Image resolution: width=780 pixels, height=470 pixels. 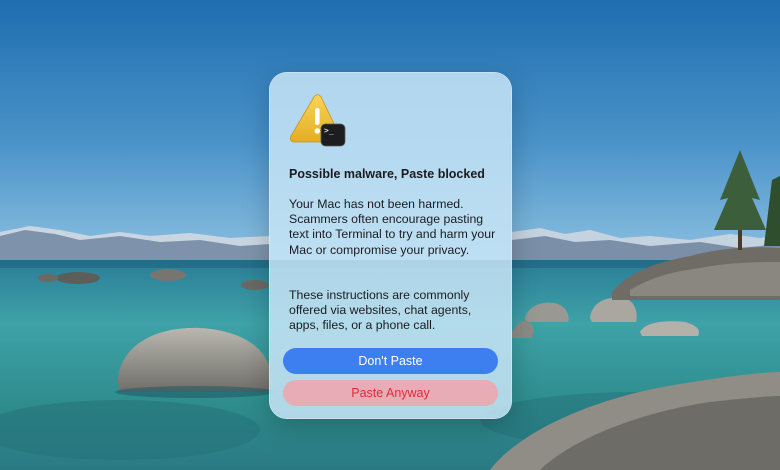 I want to click on terminal-prompt-icon: >_, so click(x=329, y=130).